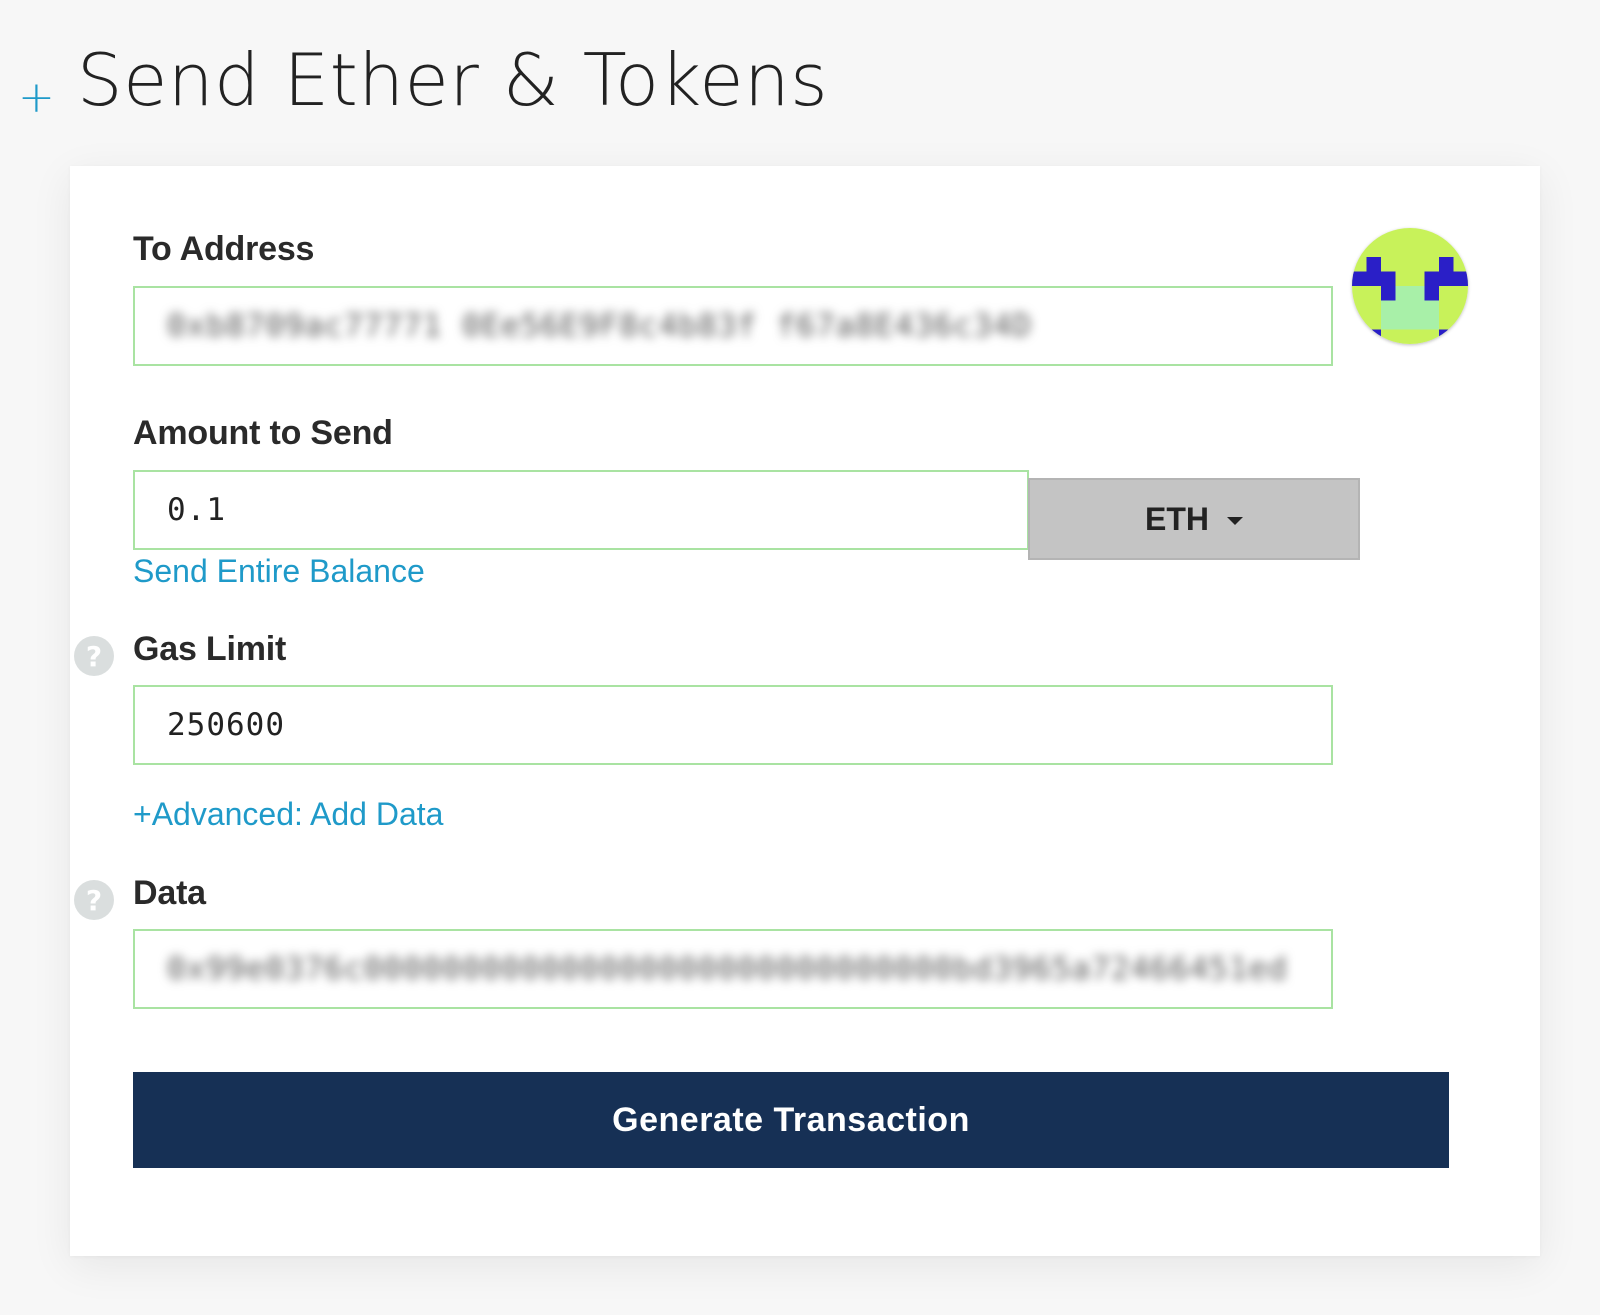 The height and width of the screenshot is (1315, 1600). What do you see at coordinates (169, 893) in the screenshot?
I see `data-label: Data` at bounding box center [169, 893].